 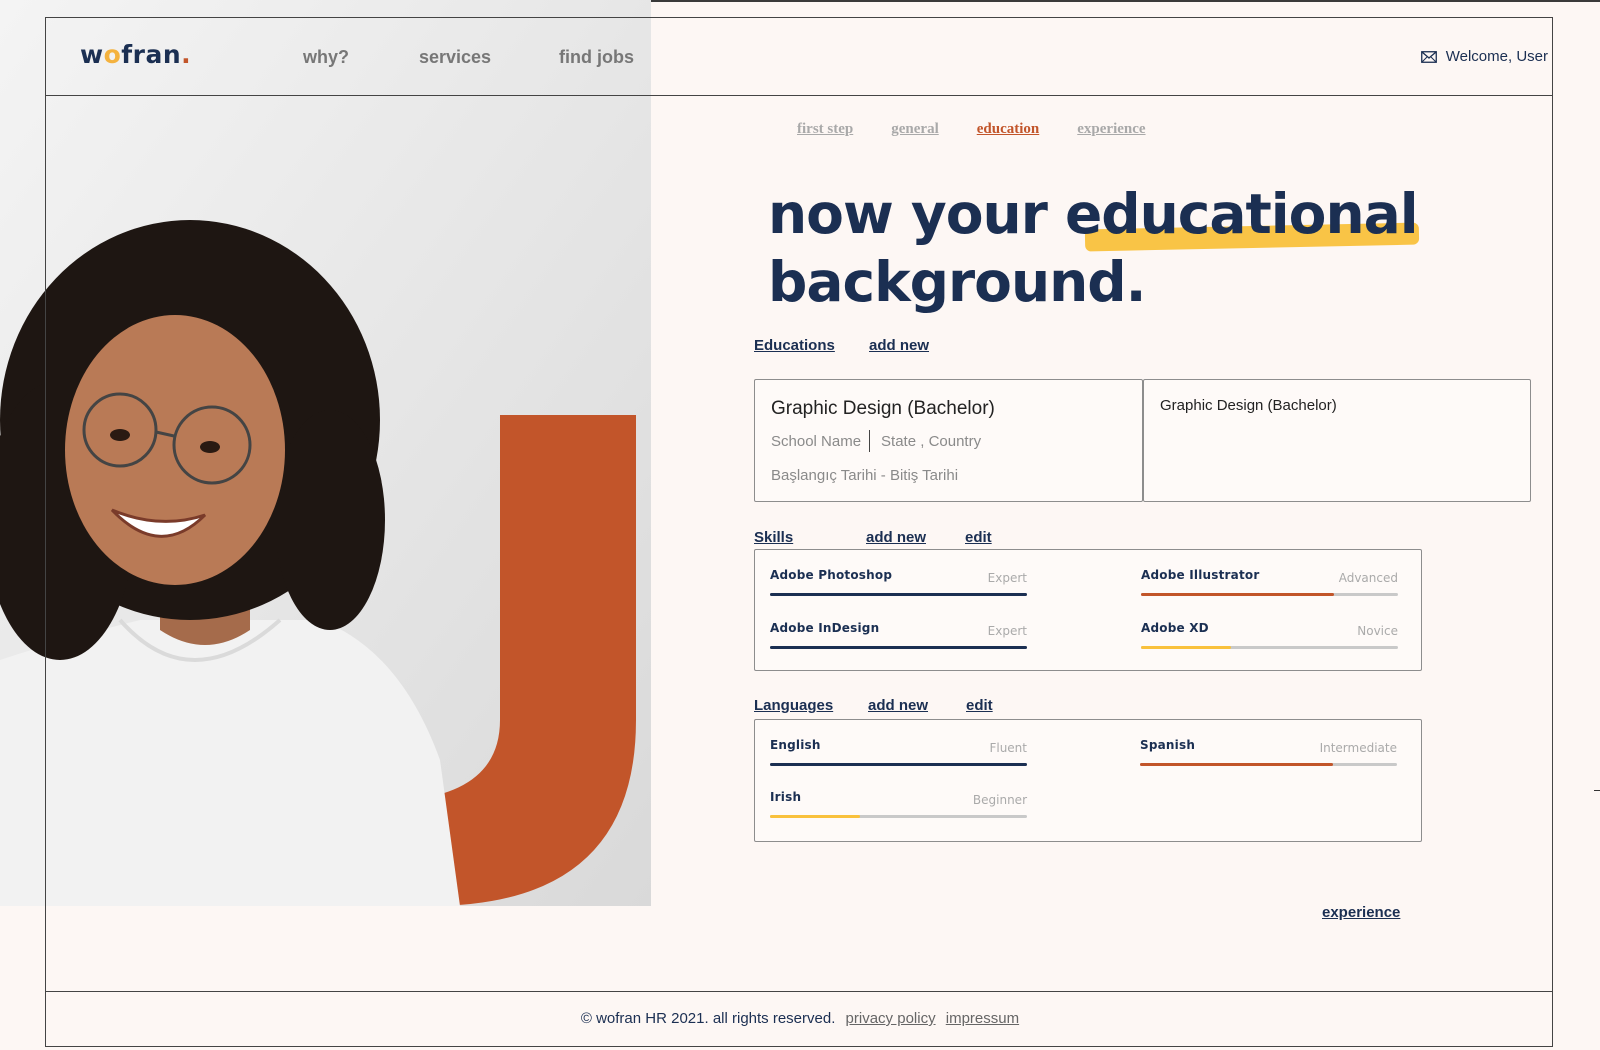 What do you see at coordinates (1597, 790) in the screenshot?
I see `edge-tick` at bounding box center [1597, 790].